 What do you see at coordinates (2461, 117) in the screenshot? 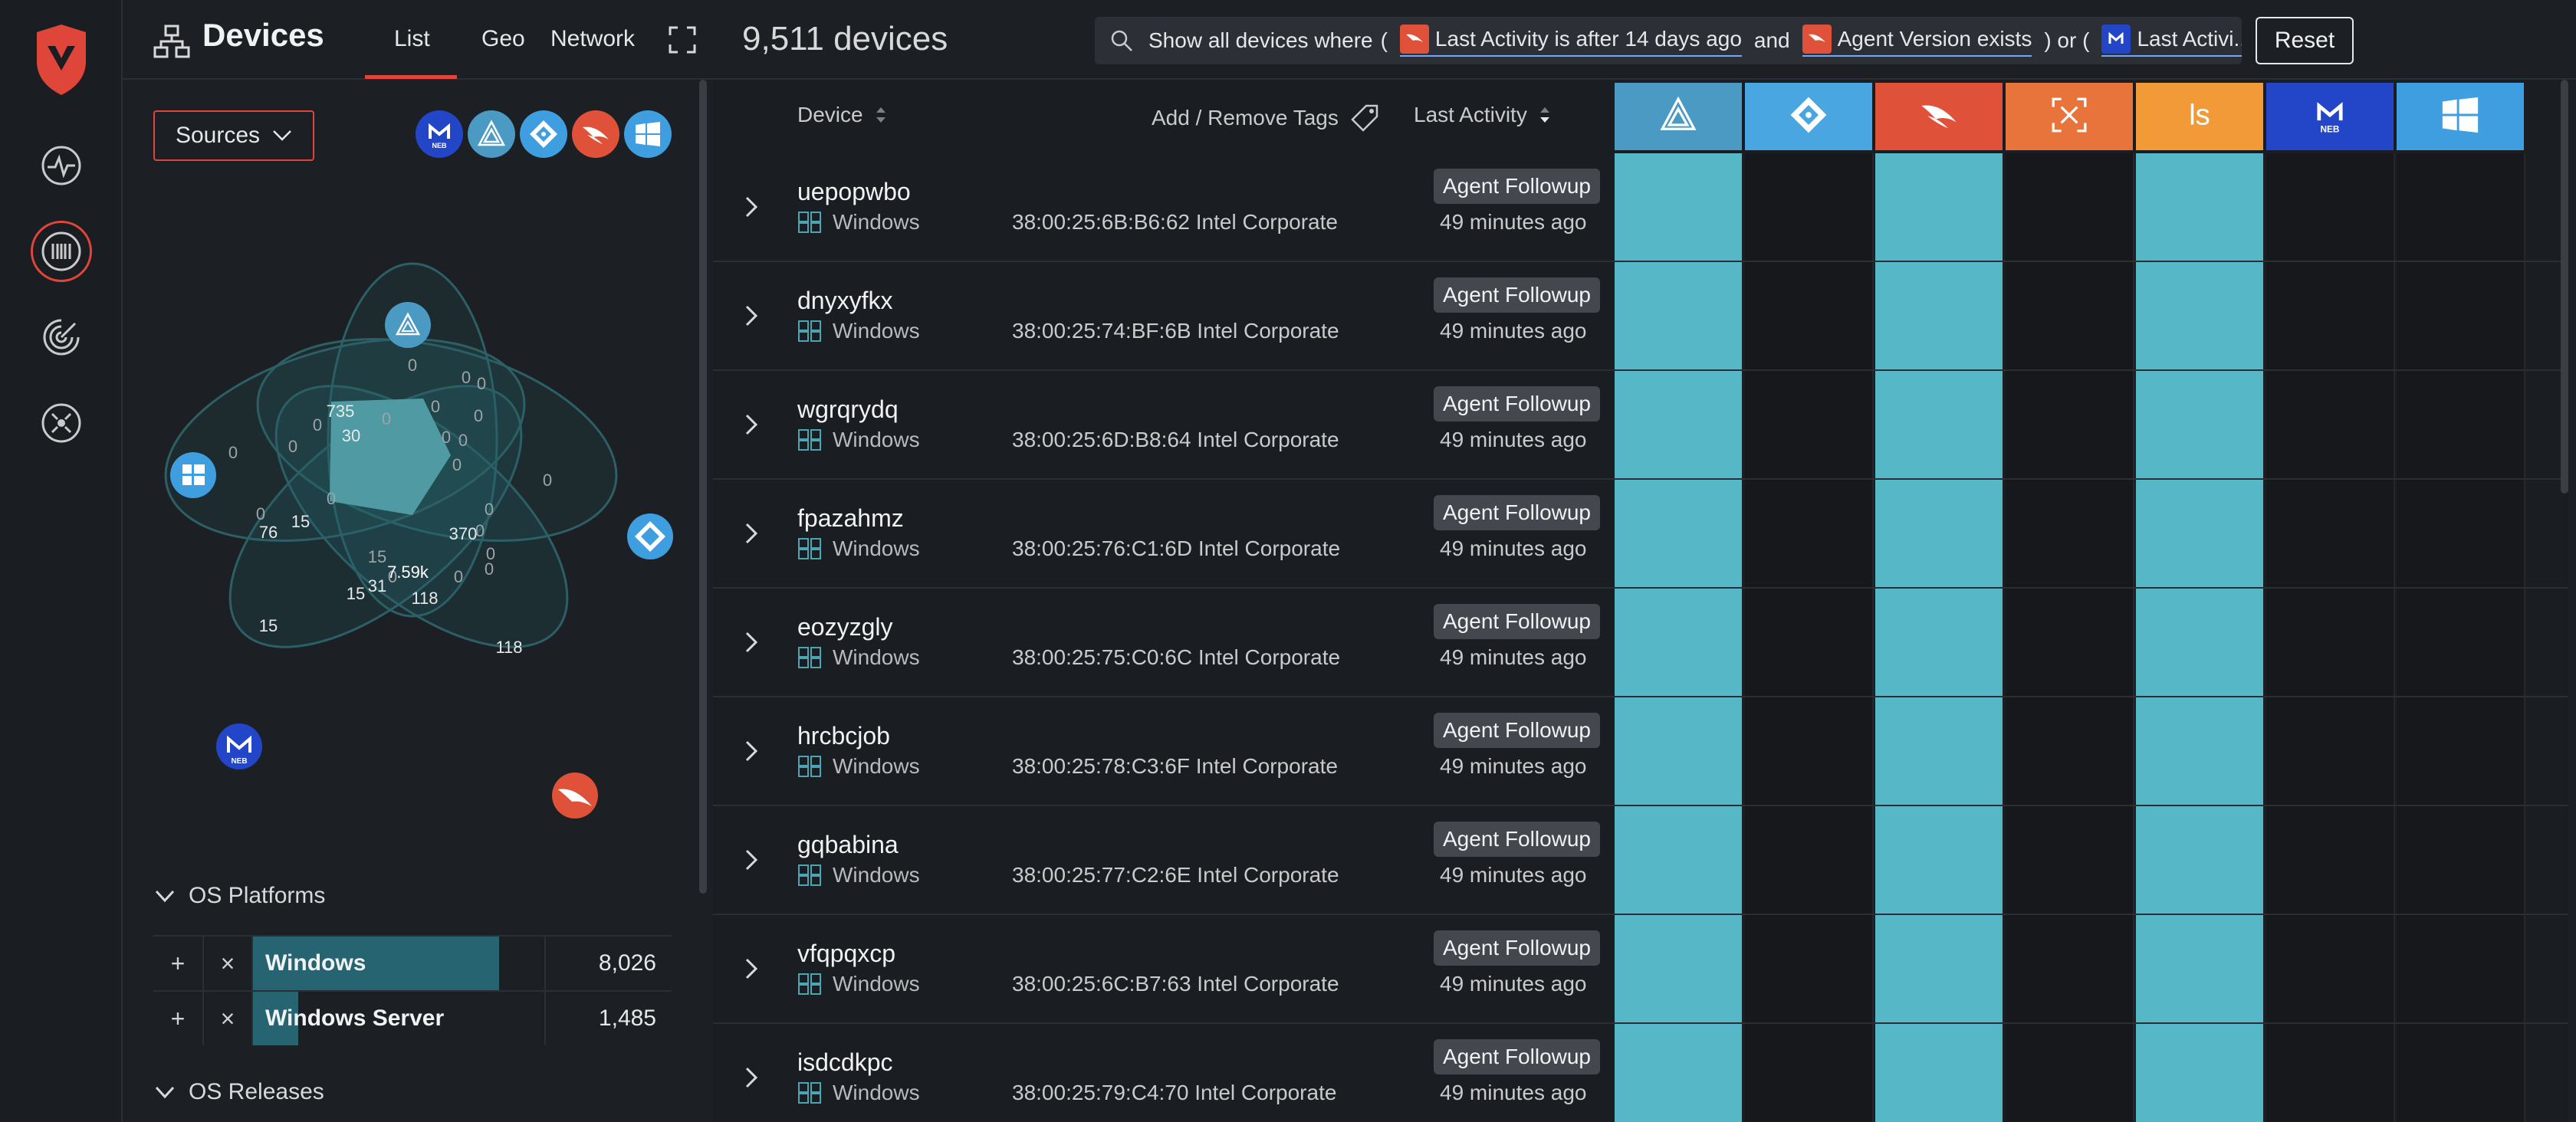
I see `source-column-windows-icon` at bounding box center [2461, 117].